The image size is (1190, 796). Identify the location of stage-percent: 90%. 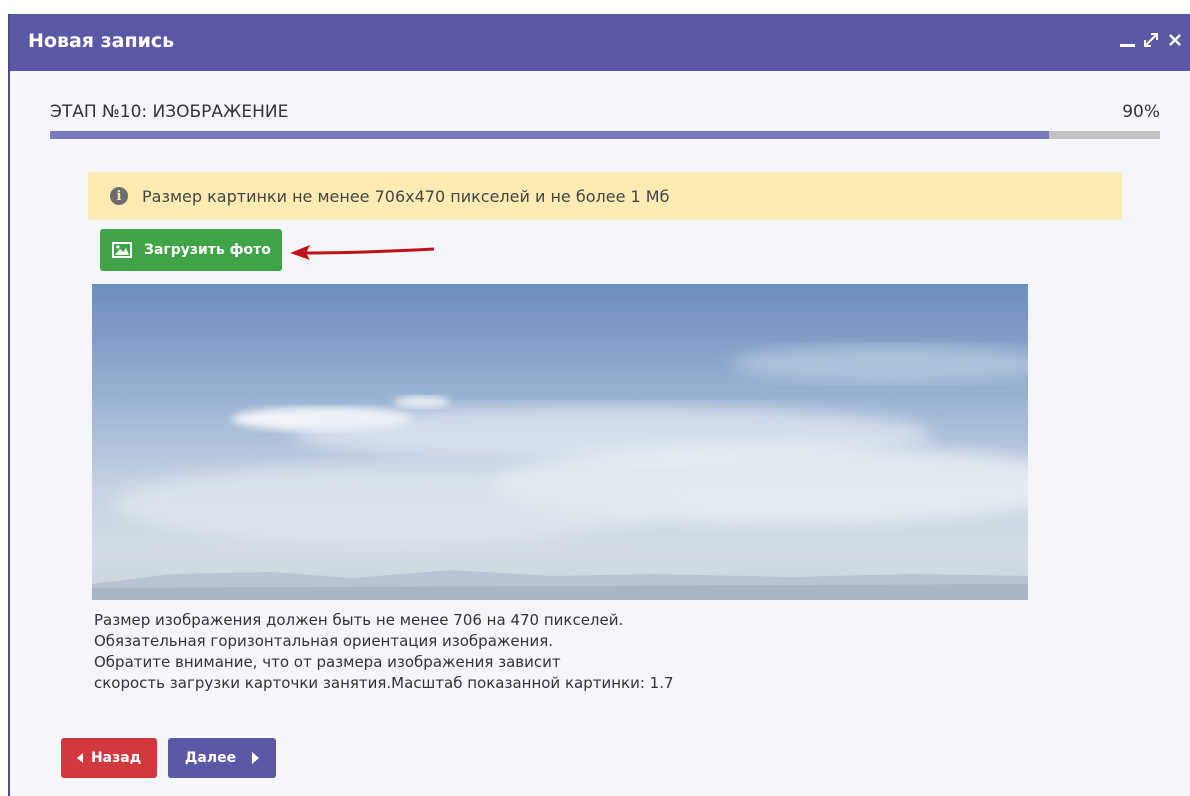
(1141, 112).